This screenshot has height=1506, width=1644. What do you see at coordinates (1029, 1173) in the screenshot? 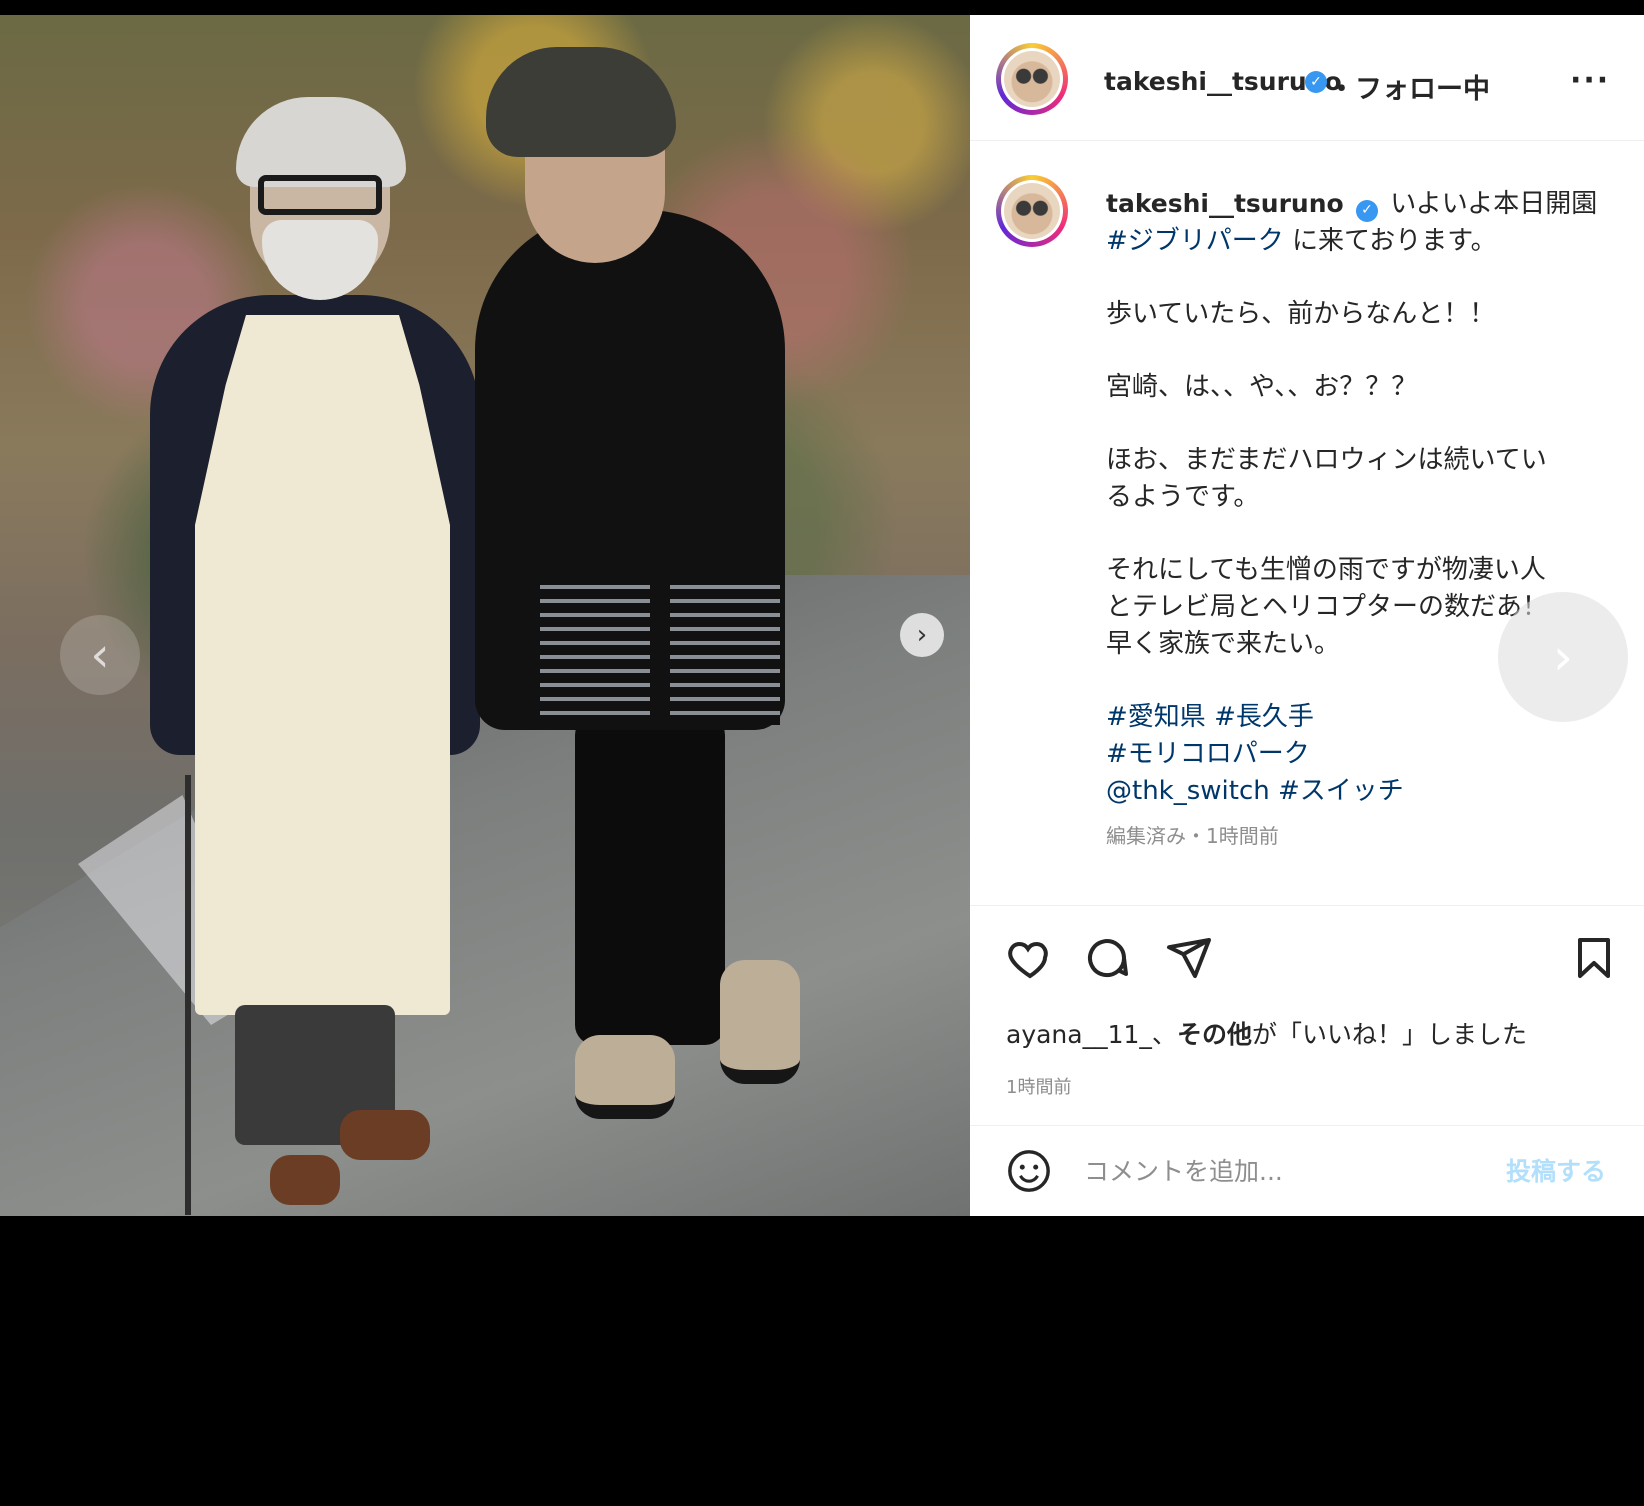
I see `emoji-icon` at bounding box center [1029, 1173].